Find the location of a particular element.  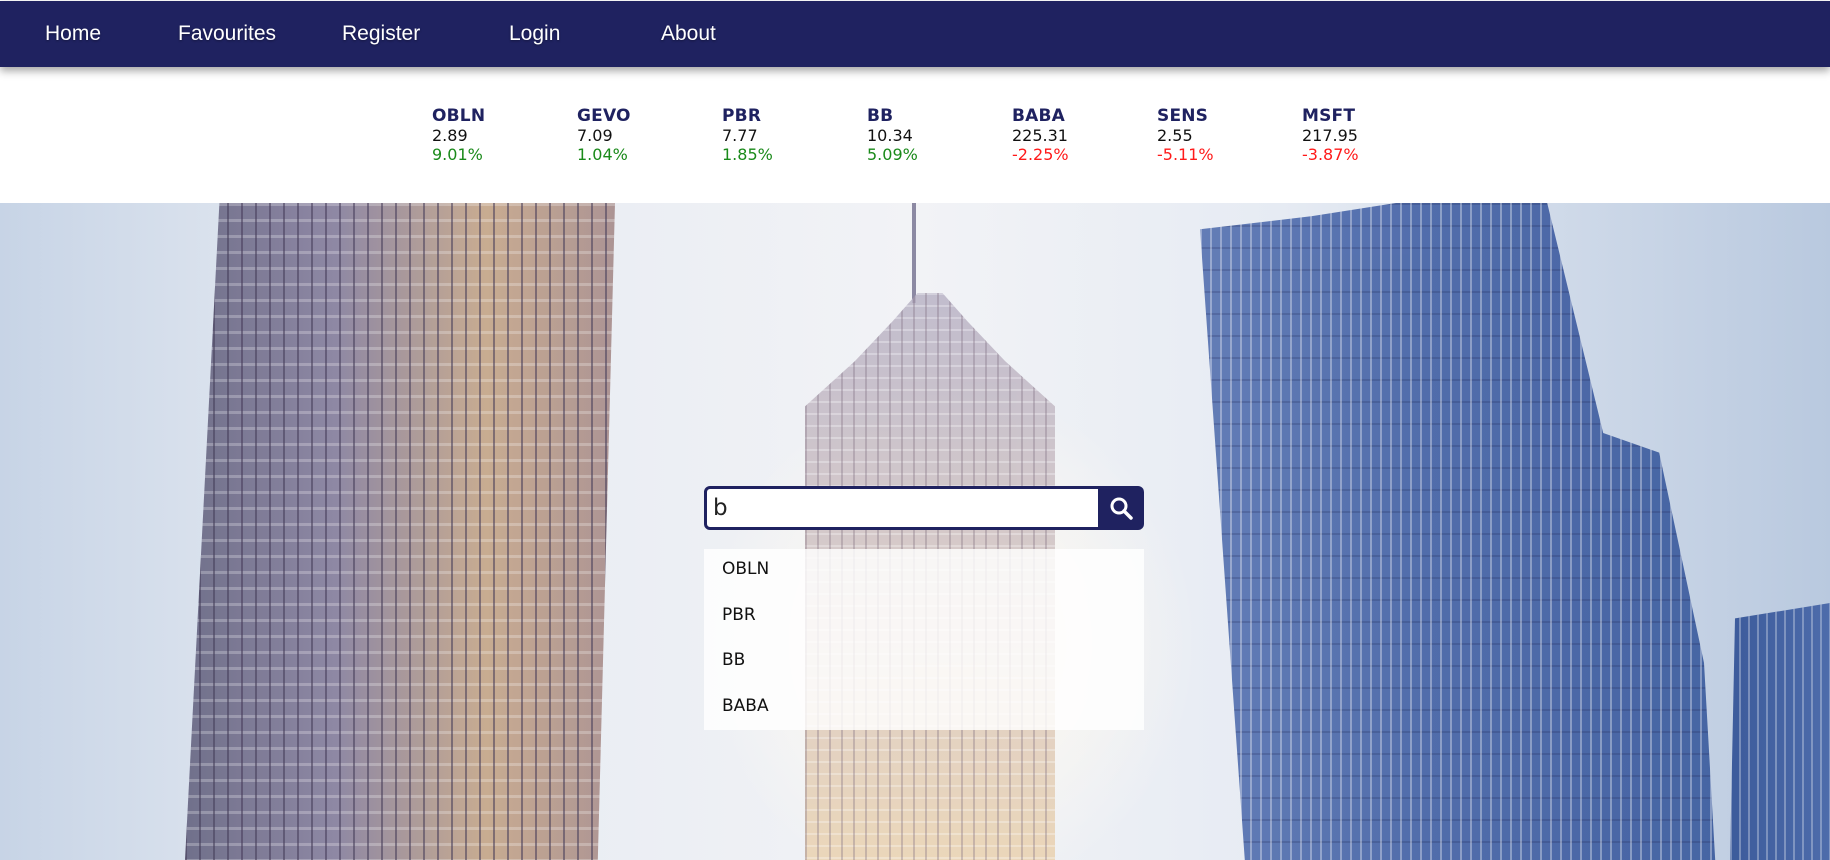

ticker-price: 7.77 is located at coordinates (740, 135).